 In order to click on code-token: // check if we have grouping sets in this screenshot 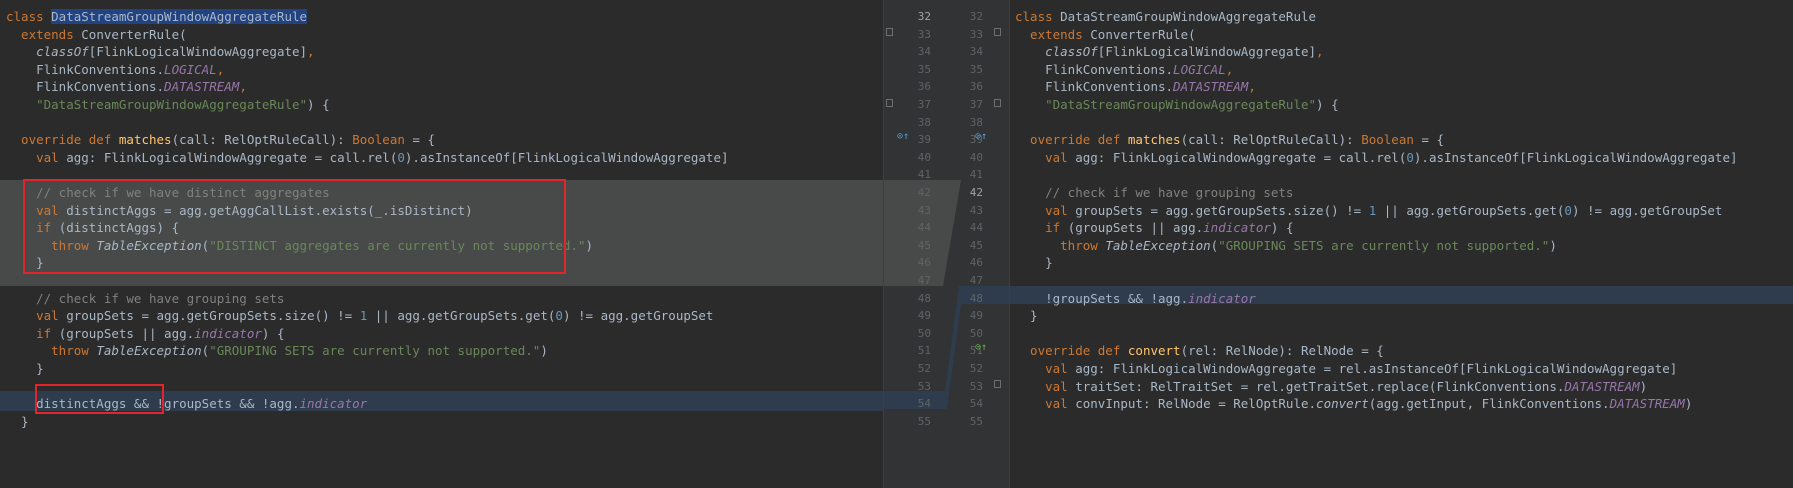, I will do `click(1154, 192)`.